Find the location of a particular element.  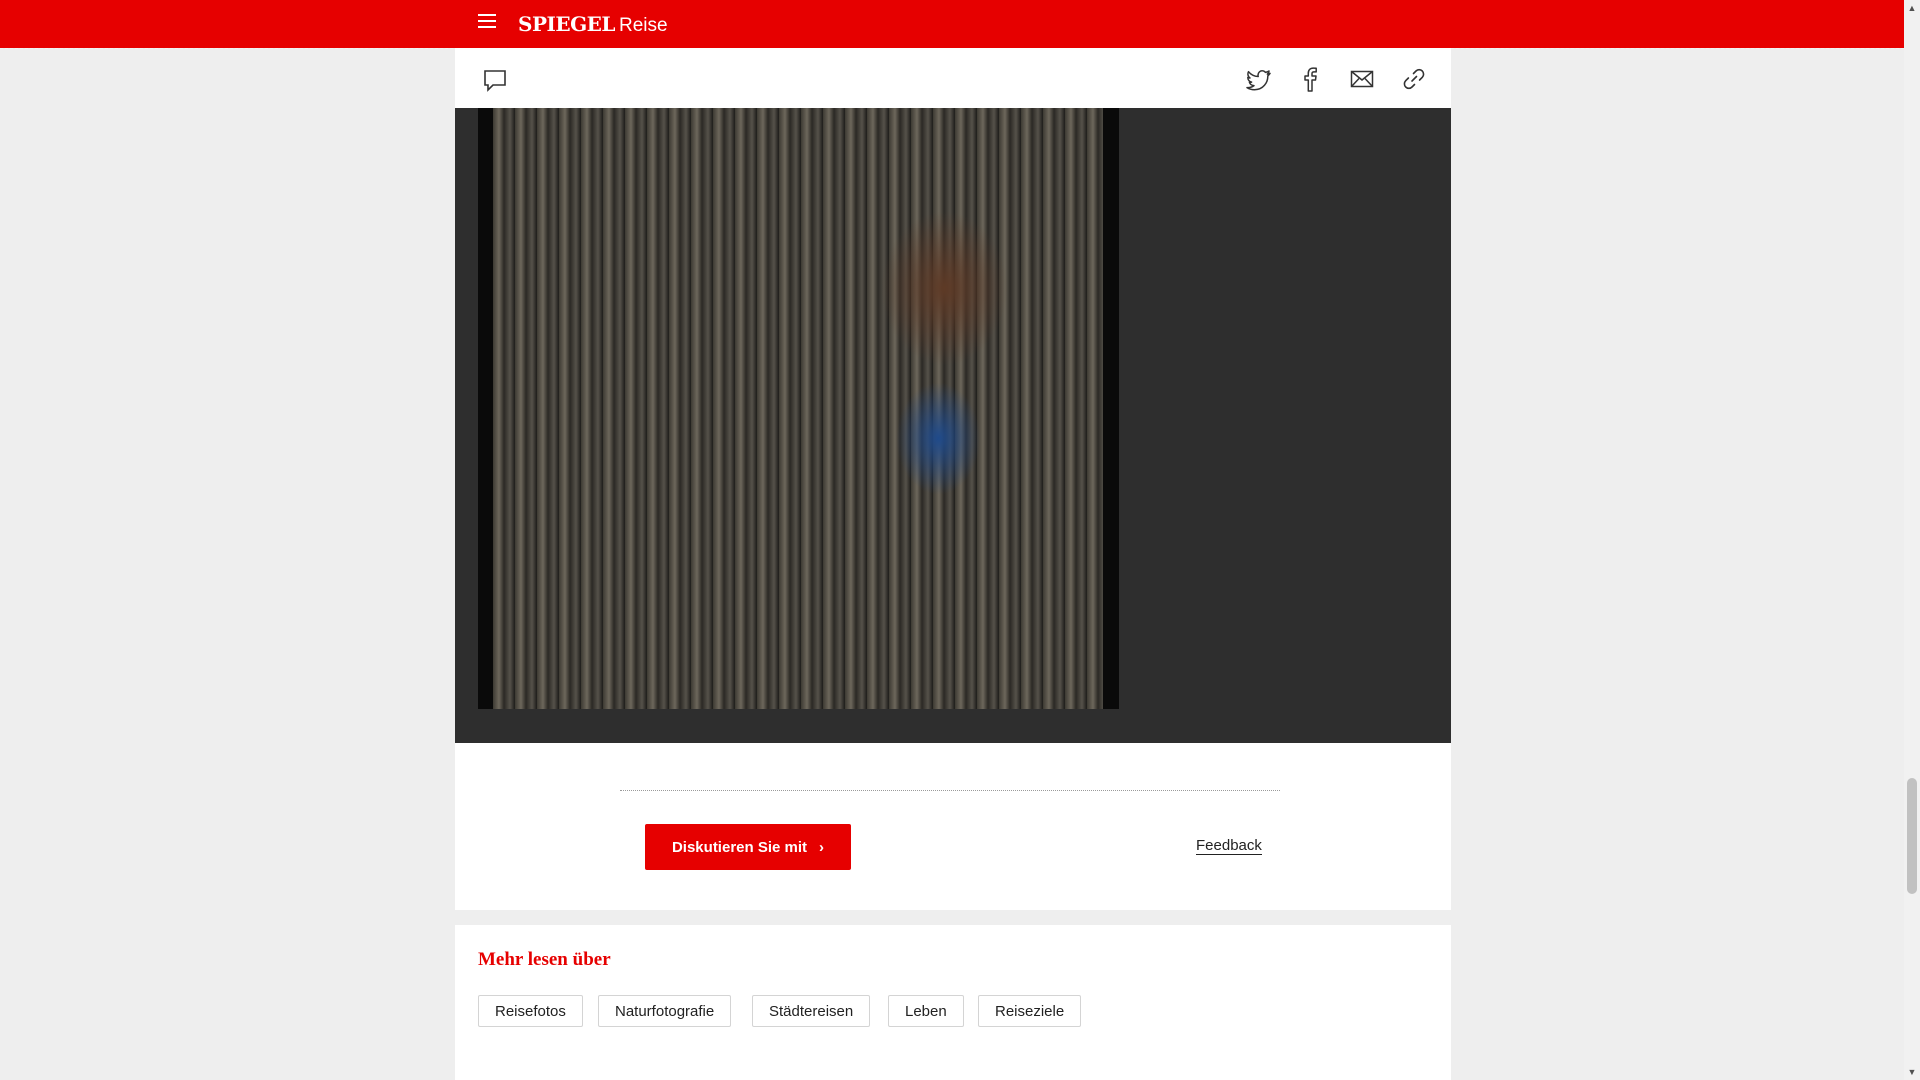

chevron-right-icon: › is located at coordinates (822, 847).